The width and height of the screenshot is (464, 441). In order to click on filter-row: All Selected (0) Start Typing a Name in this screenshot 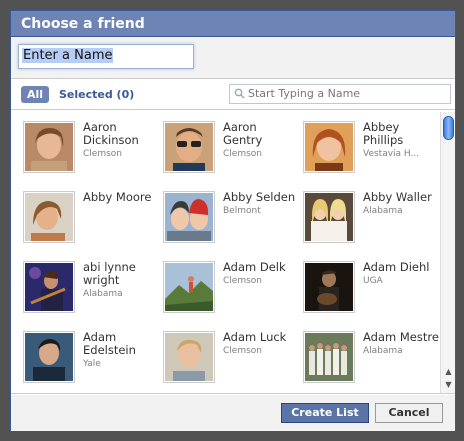, I will do `click(233, 94)`.